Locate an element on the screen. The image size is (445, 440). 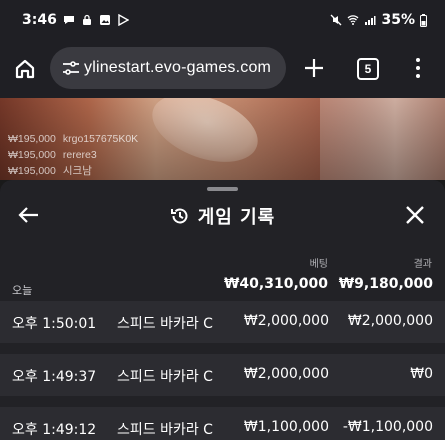
record-bet: ₩1,100,000 is located at coordinates (286, 427).